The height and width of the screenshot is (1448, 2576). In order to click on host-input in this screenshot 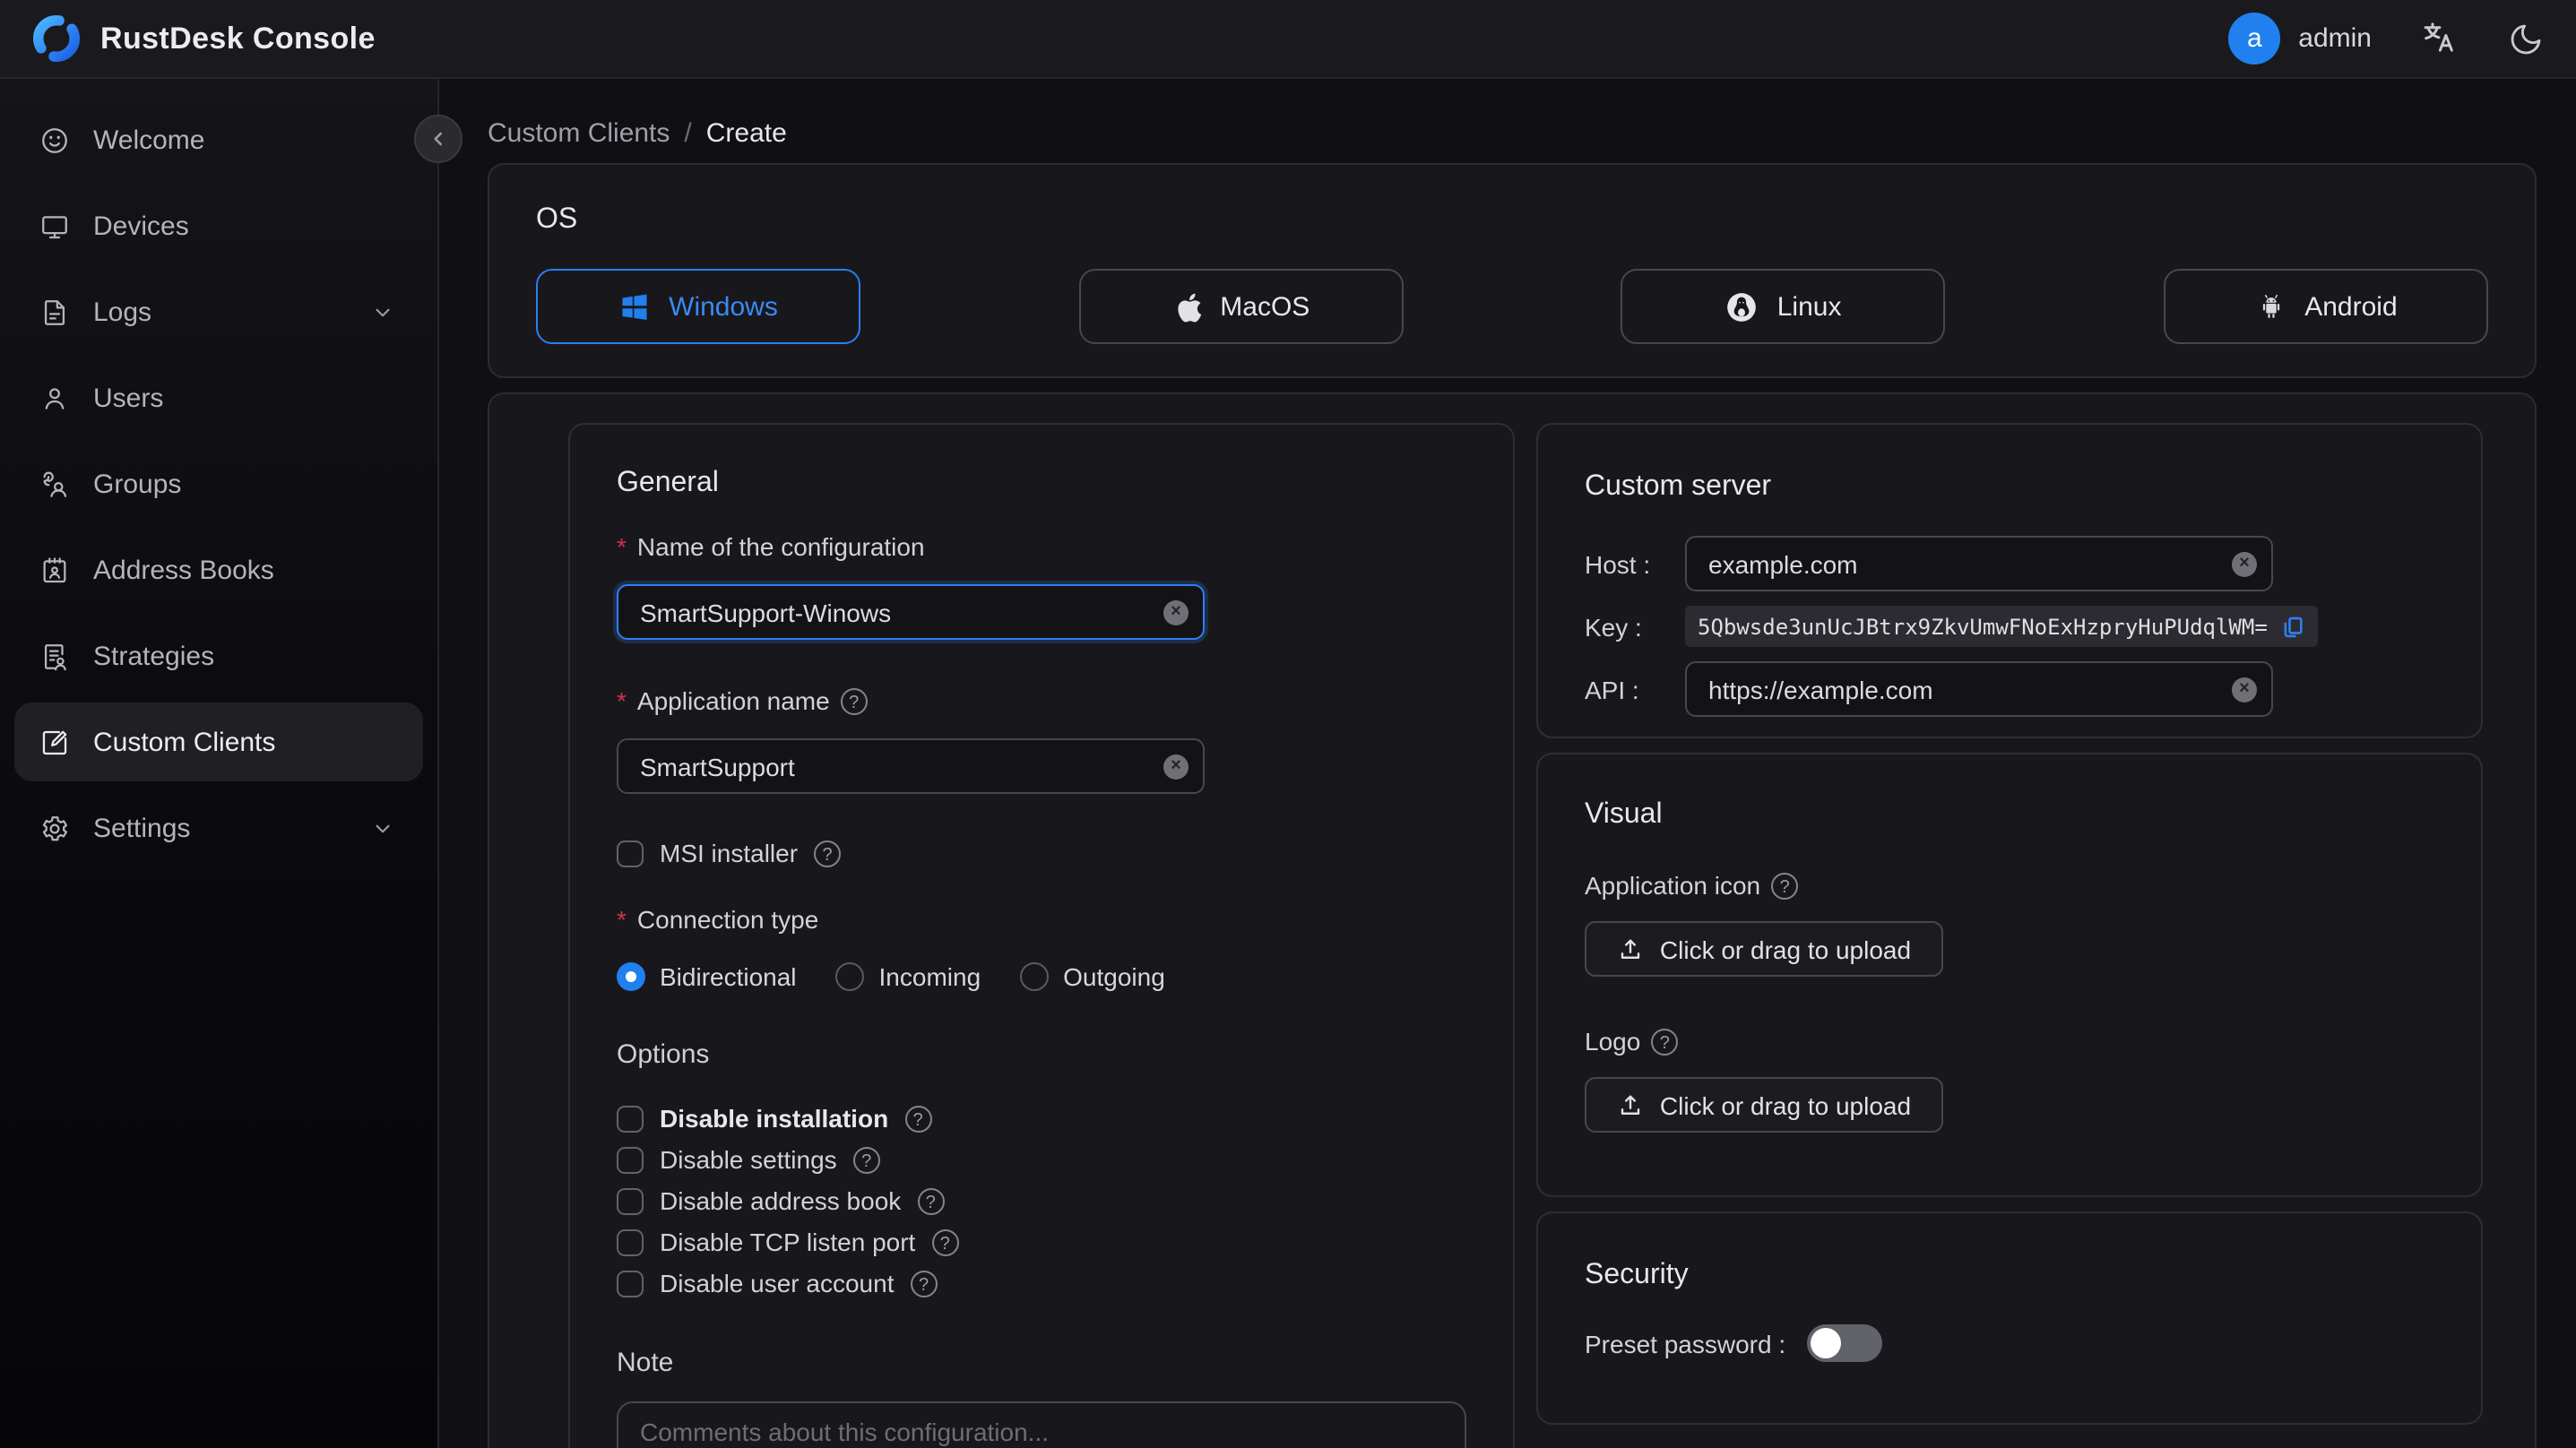, I will do `click(1979, 563)`.